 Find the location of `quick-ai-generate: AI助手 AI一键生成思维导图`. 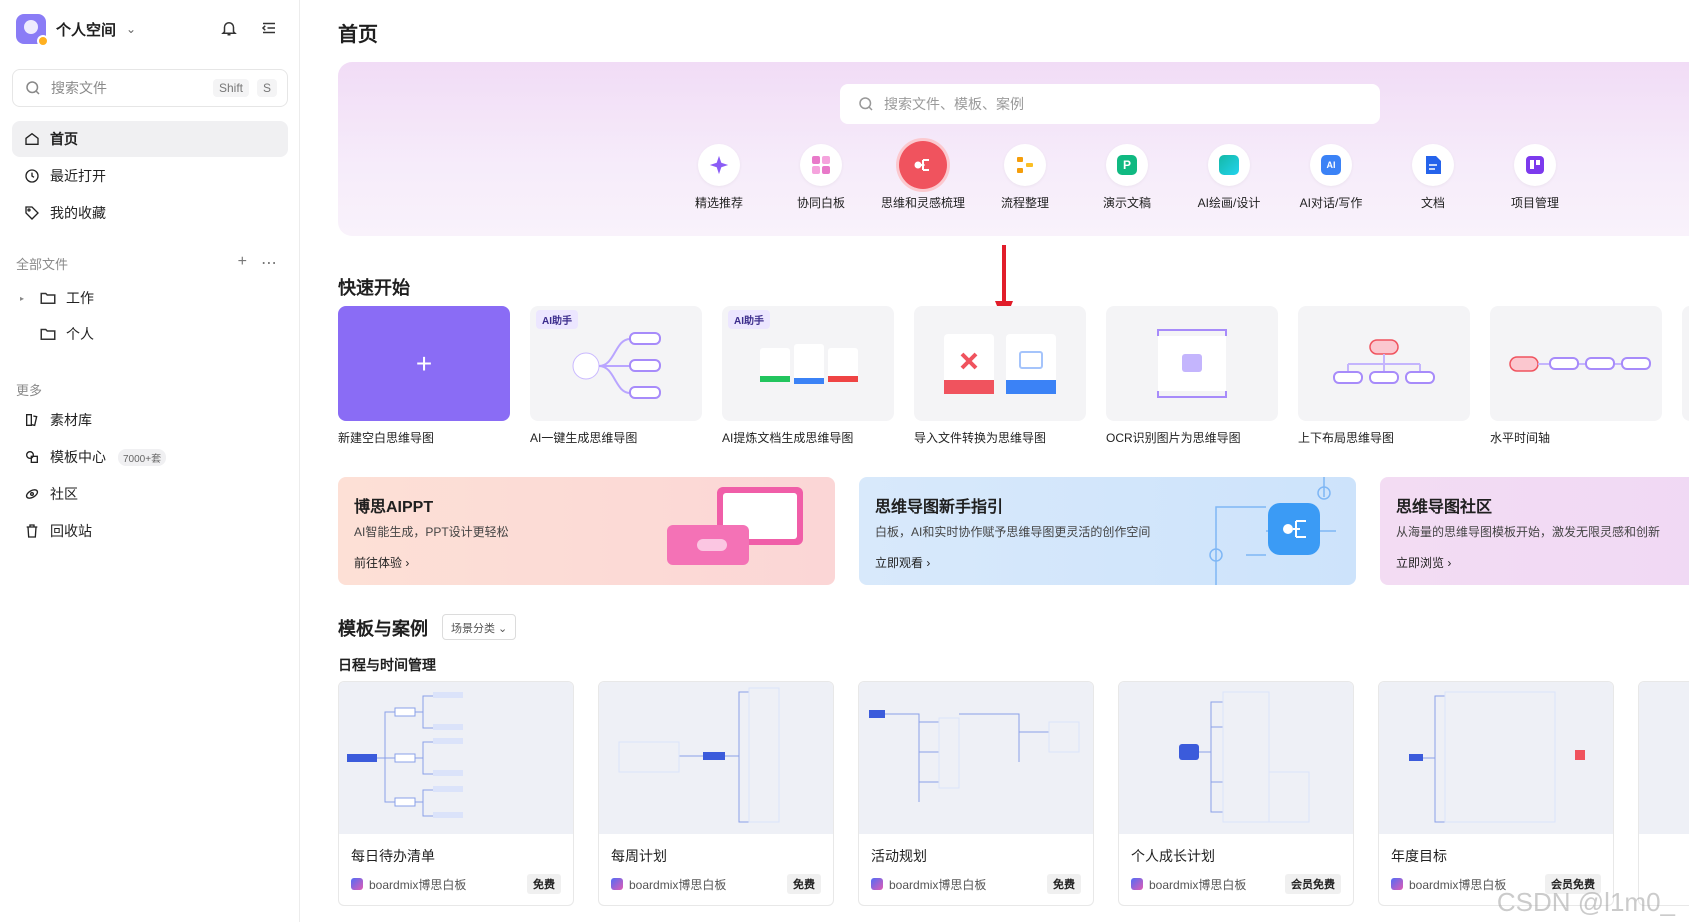

quick-ai-generate: AI助手 AI一键生成思维导图 is located at coordinates (616, 376).